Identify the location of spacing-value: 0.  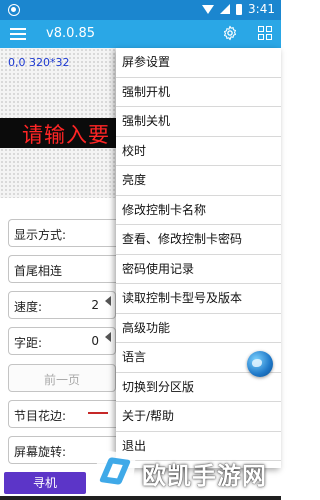
(95, 341).